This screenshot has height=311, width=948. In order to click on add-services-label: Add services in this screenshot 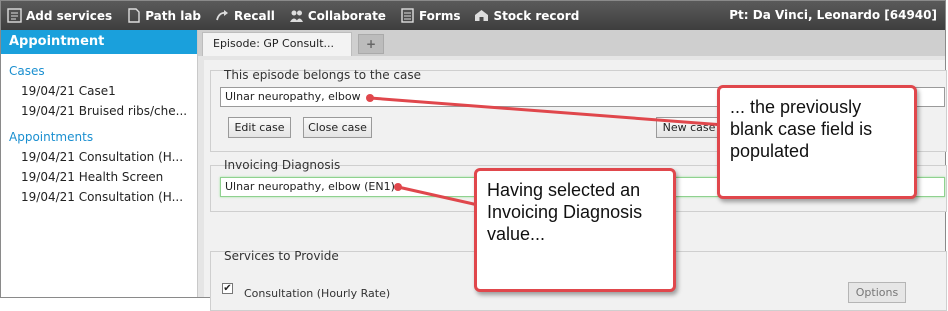, I will do `click(69, 15)`.